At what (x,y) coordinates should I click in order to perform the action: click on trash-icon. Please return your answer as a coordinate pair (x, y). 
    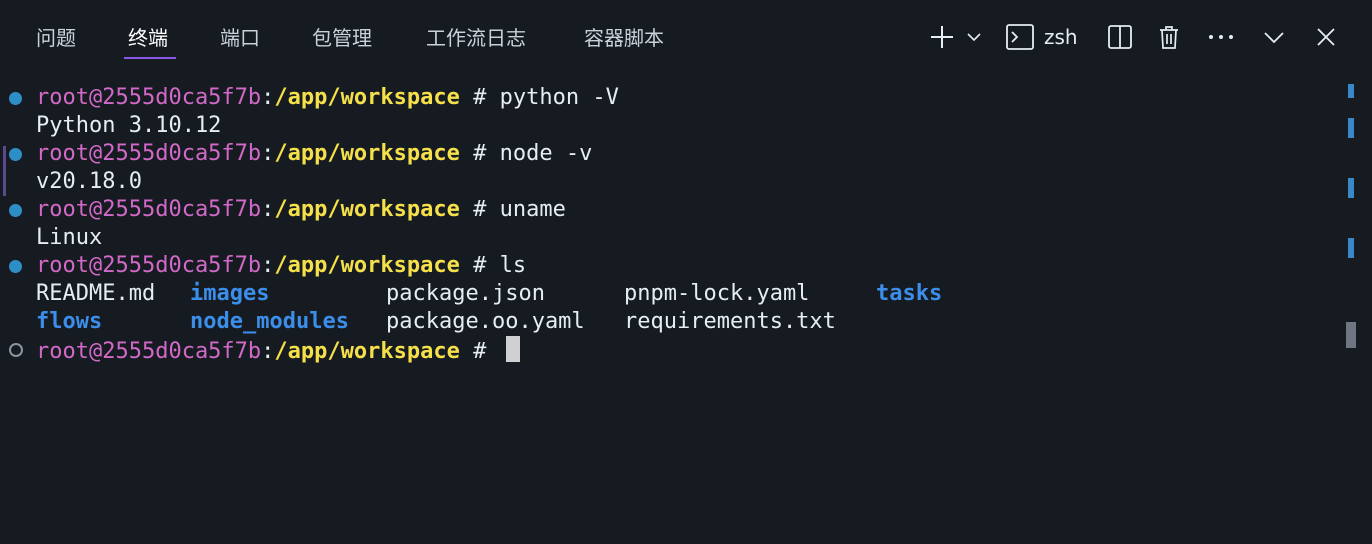
    Looking at the image, I should click on (1169, 37).